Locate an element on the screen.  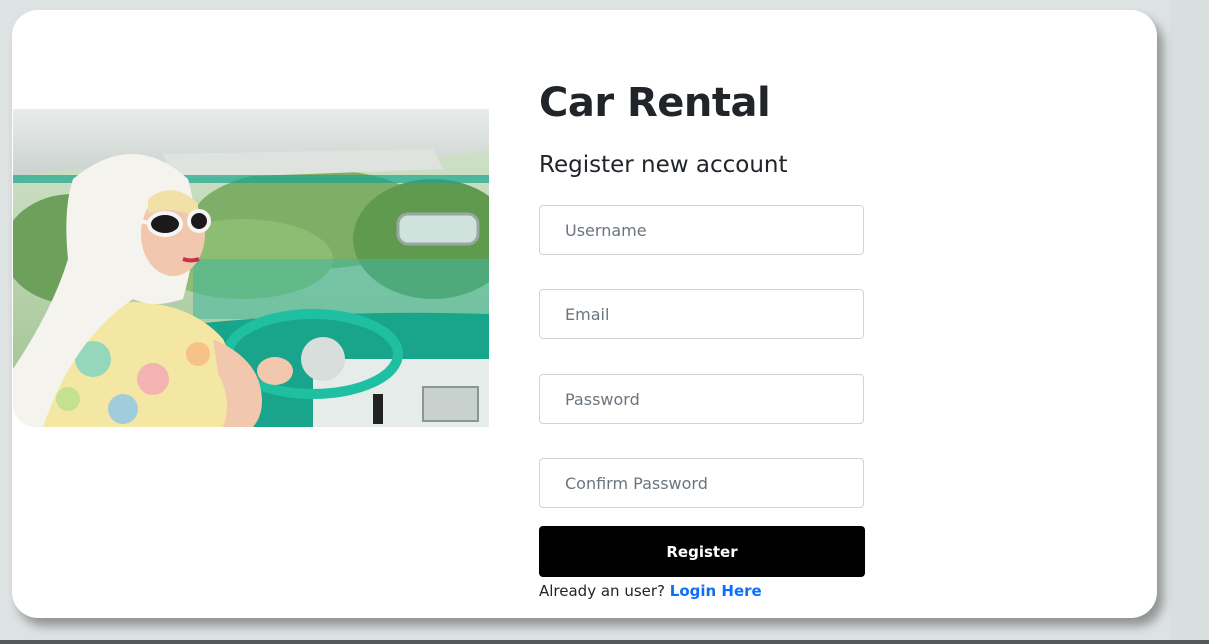
confirm-password-input is located at coordinates (701, 483).